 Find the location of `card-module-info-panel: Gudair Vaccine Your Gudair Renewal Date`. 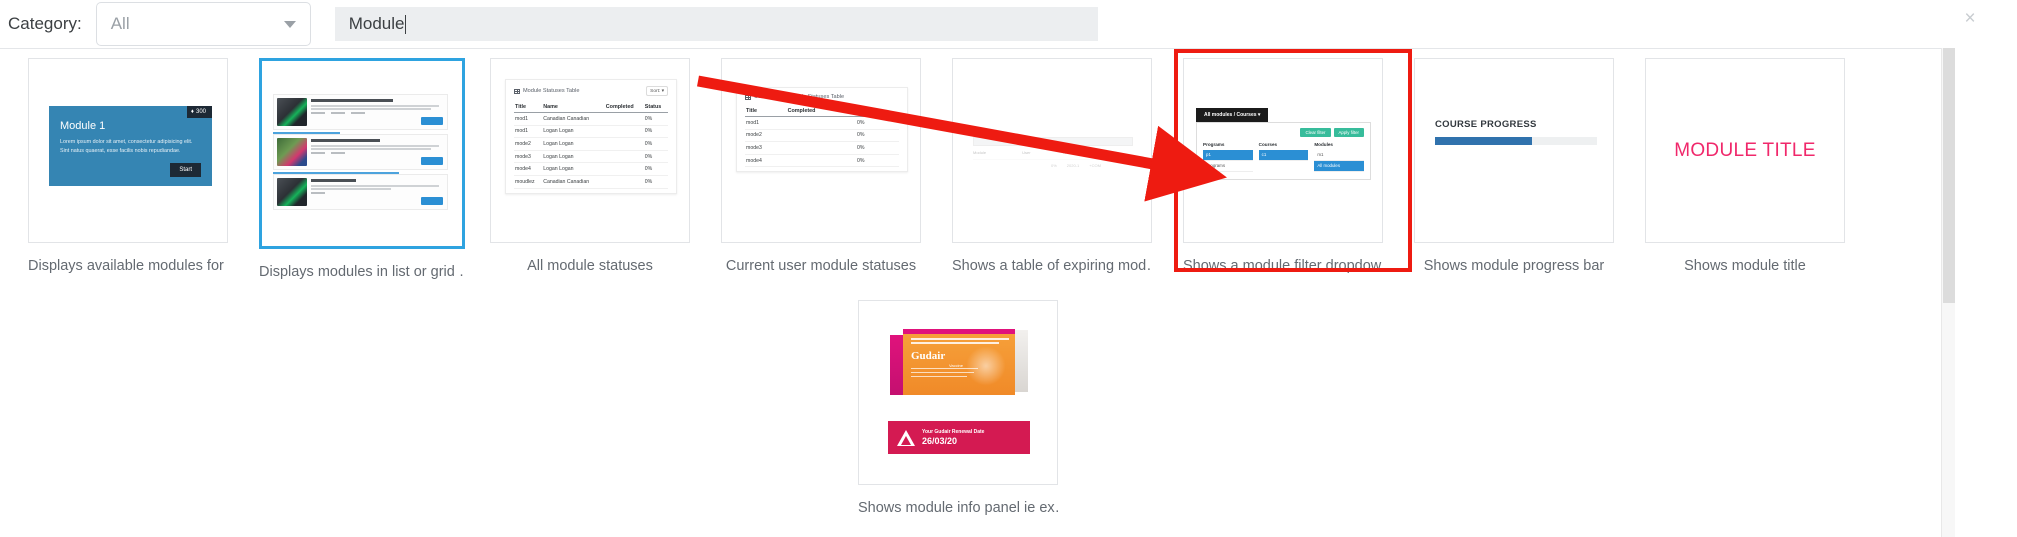

card-module-info-panel: Gudair Vaccine Your Gudair Renewal Date is located at coordinates (958, 392).